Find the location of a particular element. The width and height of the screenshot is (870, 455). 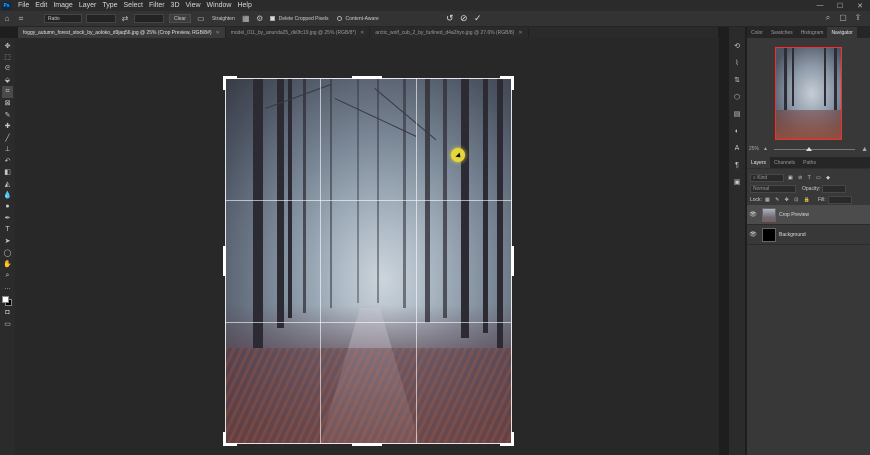

menu-edit: Edit is located at coordinates (41, 5).